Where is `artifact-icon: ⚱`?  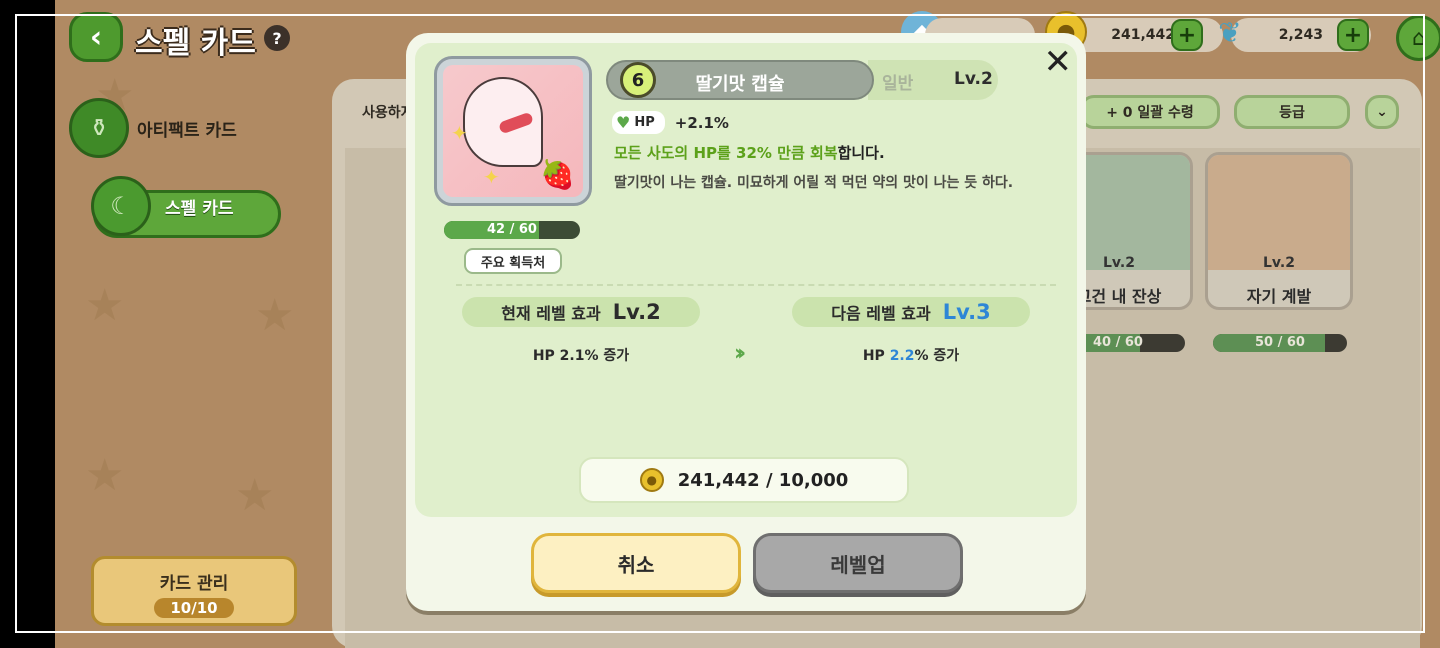
artifact-icon: ⚱ is located at coordinates (99, 128).